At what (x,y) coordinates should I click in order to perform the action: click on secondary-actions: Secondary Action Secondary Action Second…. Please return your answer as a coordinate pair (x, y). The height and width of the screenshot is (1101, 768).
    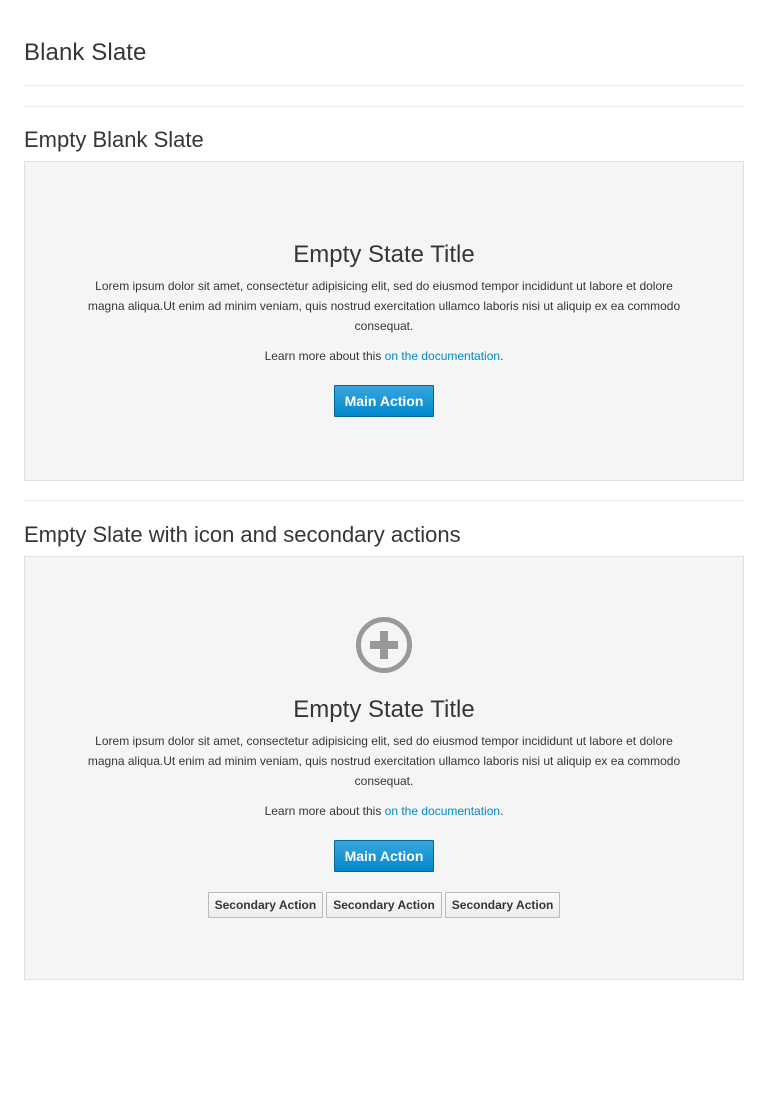
    Looking at the image, I should click on (384, 905).